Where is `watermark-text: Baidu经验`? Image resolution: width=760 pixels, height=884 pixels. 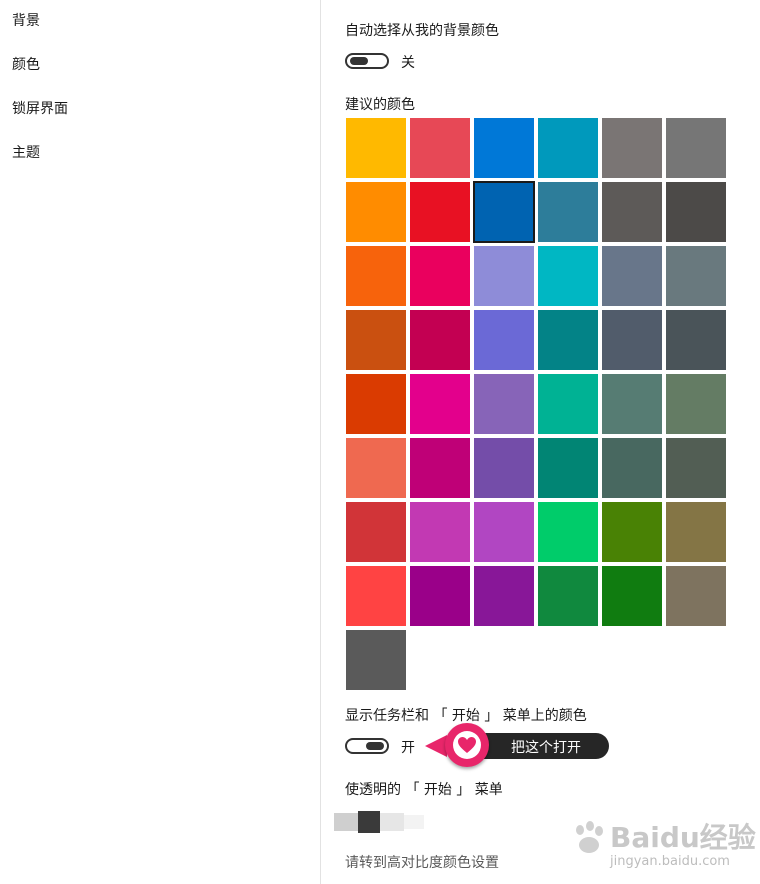
watermark-text: Baidu经验 is located at coordinates (683, 837).